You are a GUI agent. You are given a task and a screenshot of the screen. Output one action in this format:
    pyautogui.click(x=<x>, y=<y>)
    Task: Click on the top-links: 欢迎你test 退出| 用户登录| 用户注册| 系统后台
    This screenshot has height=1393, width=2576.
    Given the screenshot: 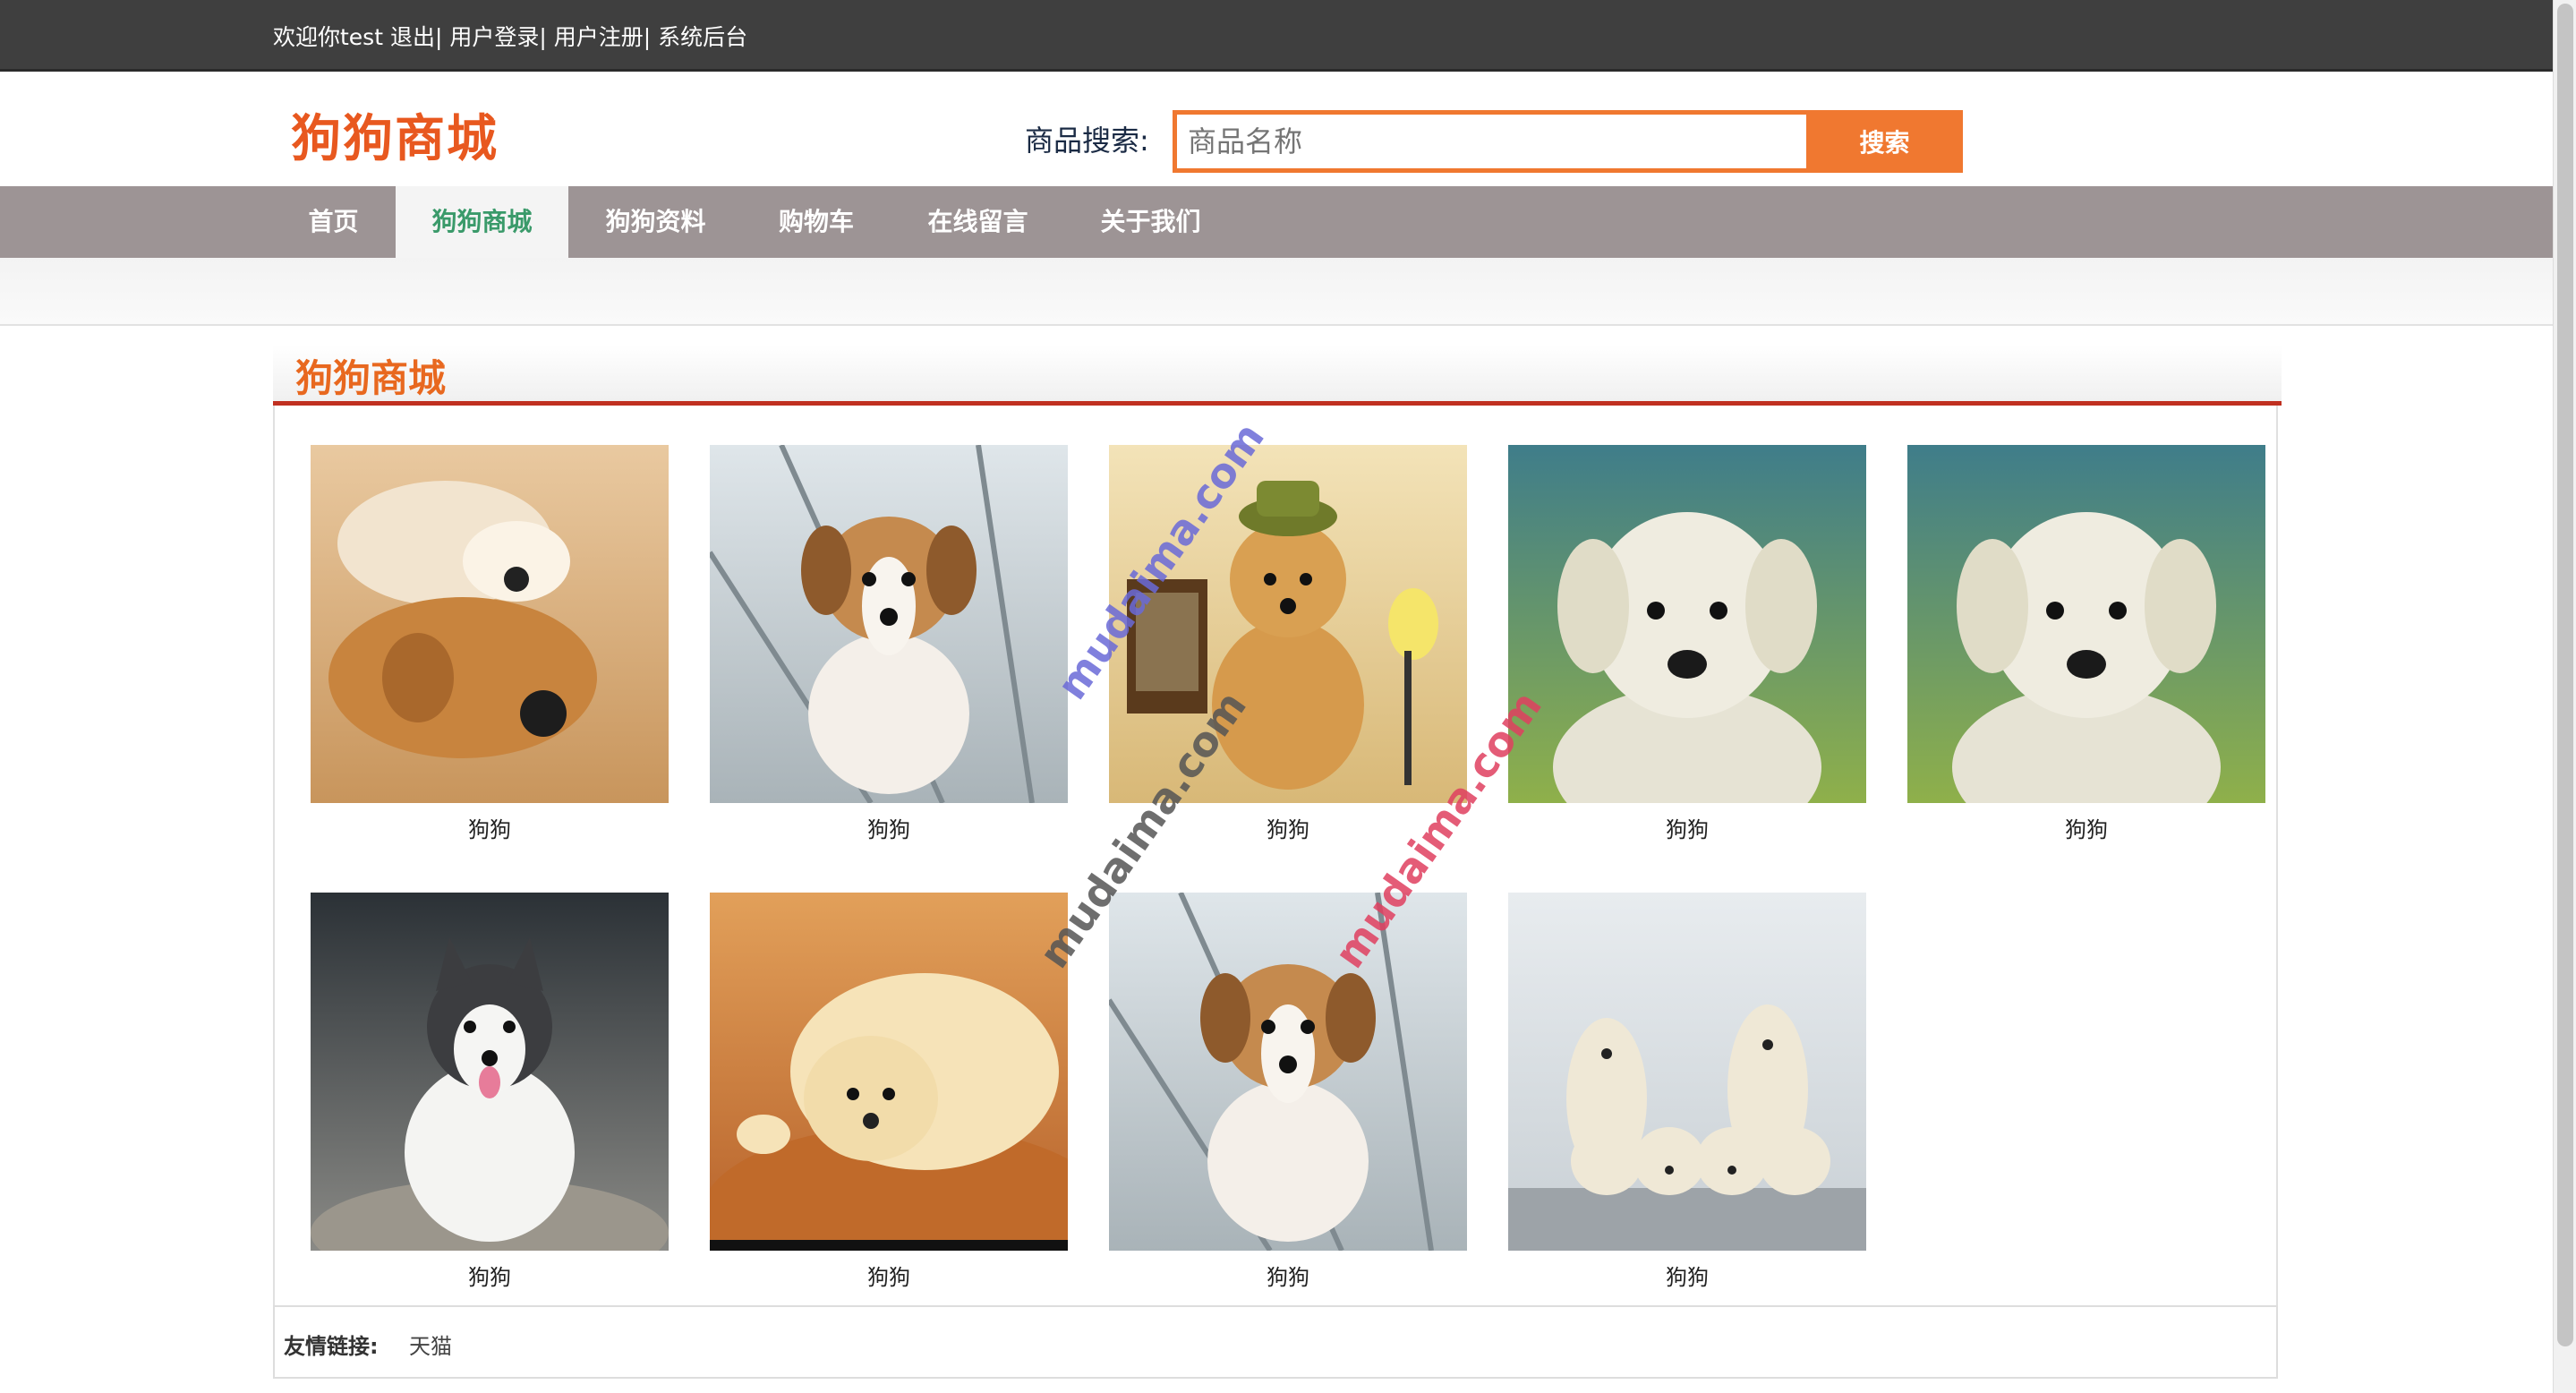 What is the action you would take?
    pyautogui.click(x=510, y=36)
    